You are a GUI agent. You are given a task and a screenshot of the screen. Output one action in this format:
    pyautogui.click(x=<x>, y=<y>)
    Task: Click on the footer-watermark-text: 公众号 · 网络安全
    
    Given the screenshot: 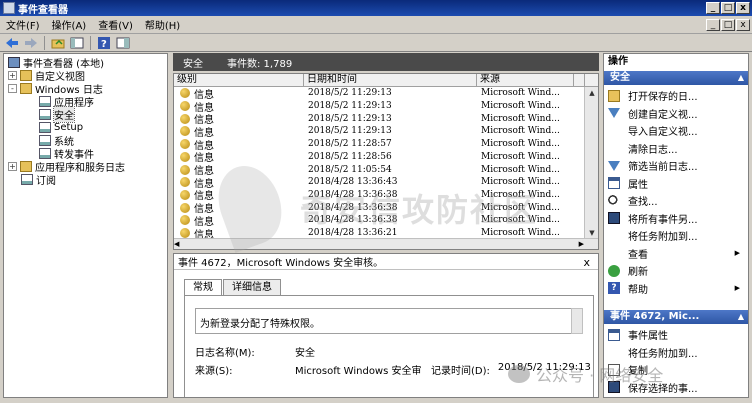 What is the action you would take?
    pyautogui.click(x=600, y=375)
    